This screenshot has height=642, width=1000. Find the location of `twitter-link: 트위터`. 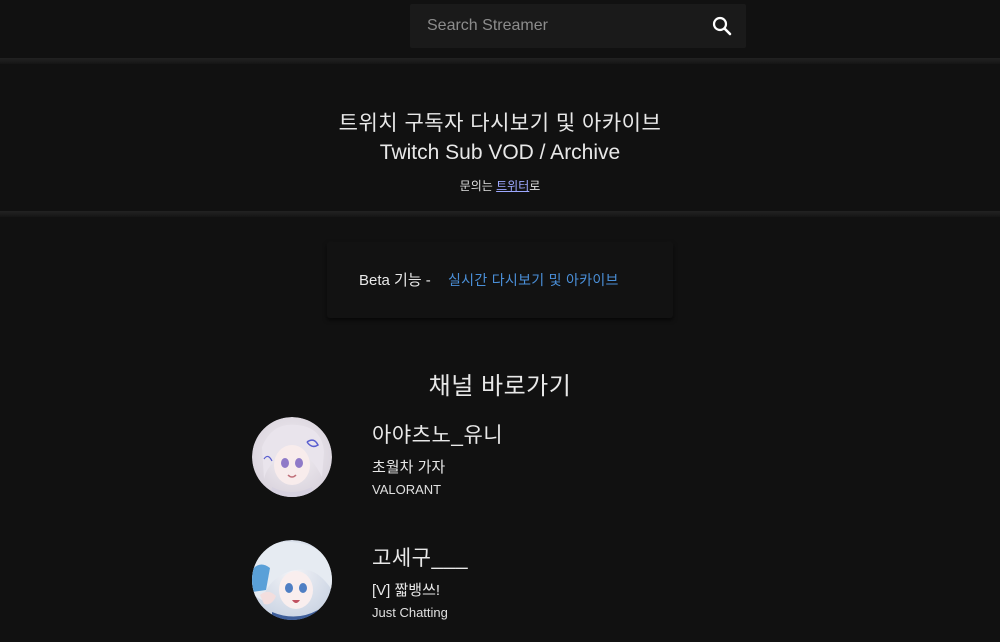

twitter-link: 트위터 is located at coordinates (512, 186).